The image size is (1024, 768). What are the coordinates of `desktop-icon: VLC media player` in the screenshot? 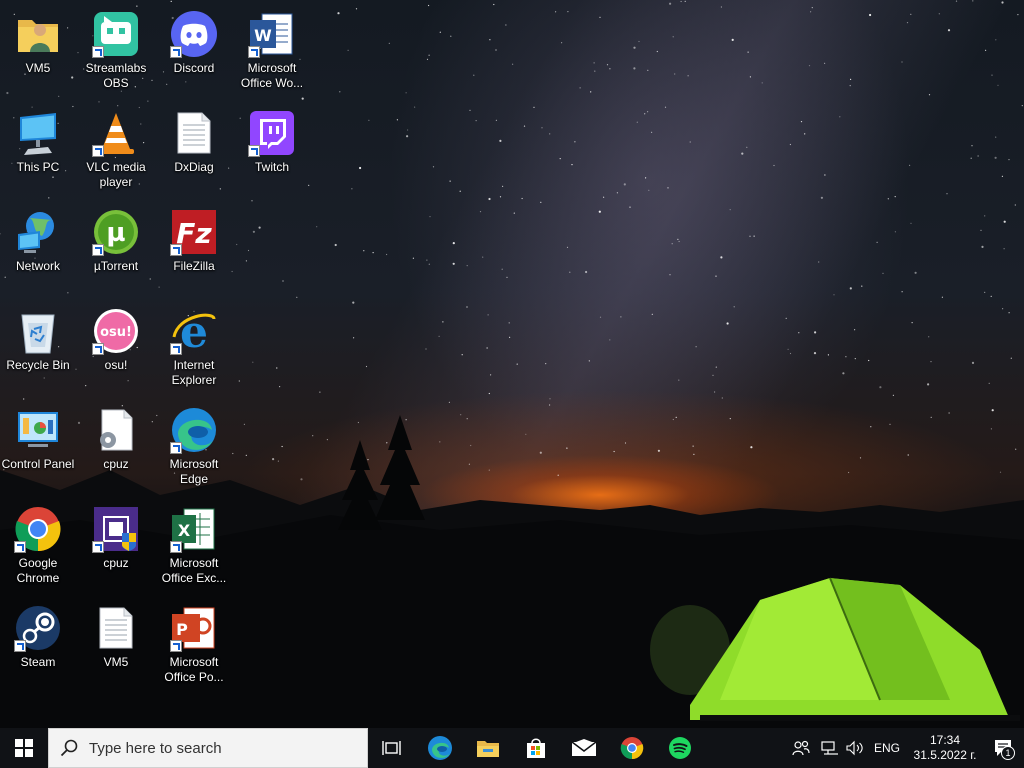 It's located at (116, 151).